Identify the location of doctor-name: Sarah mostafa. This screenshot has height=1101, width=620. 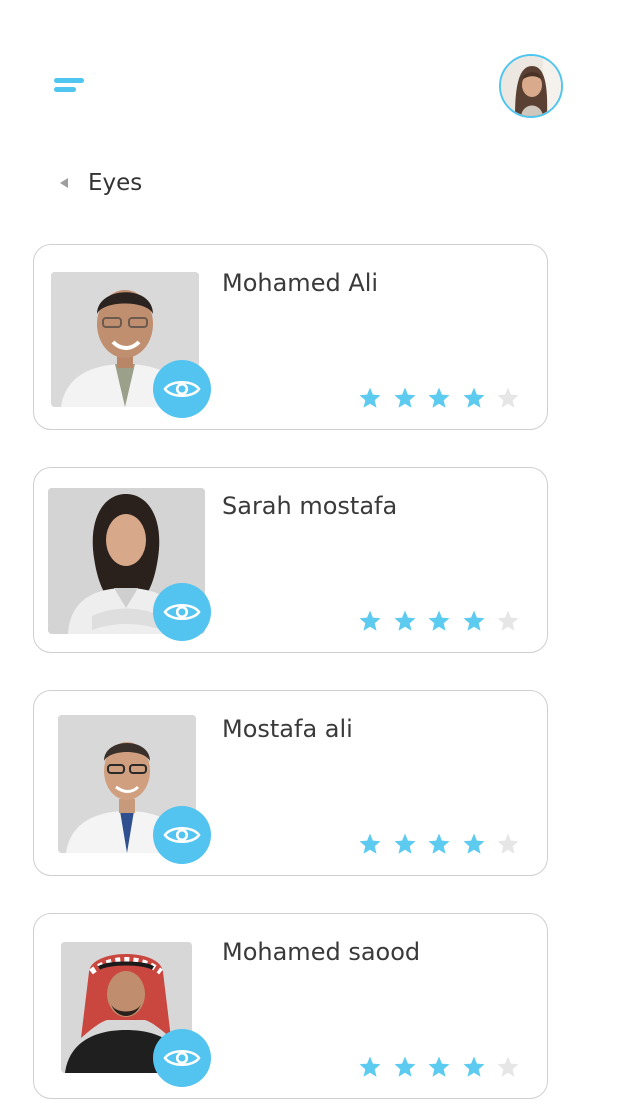
(310, 506).